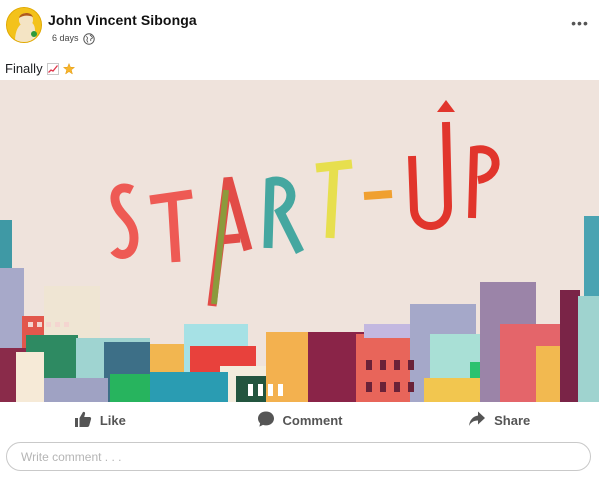 This screenshot has height=480, width=599. I want to click on avatar, so click(24, 25).